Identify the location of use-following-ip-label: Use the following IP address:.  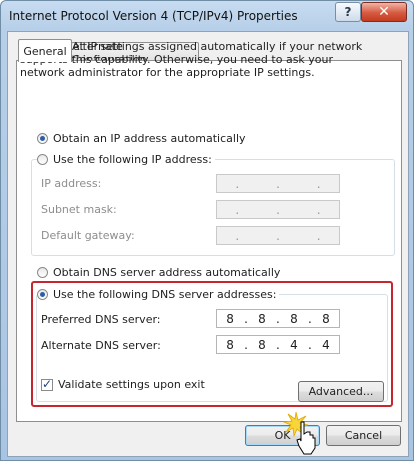
(132, 159).